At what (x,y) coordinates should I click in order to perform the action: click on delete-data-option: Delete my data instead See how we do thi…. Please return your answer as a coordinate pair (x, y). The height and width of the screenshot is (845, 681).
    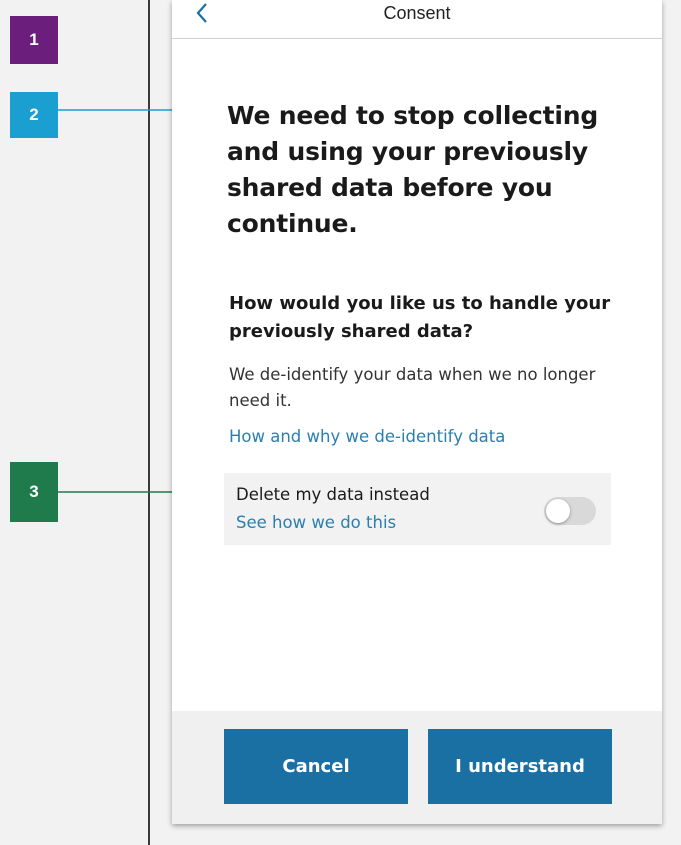
    Looking at the image, I should click on (417, 509).